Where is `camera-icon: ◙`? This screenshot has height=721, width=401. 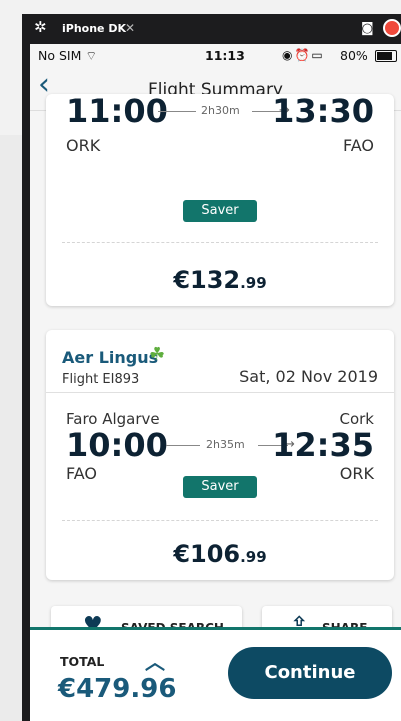 camera-icon: ◙ is located at coordinates (367, 28).